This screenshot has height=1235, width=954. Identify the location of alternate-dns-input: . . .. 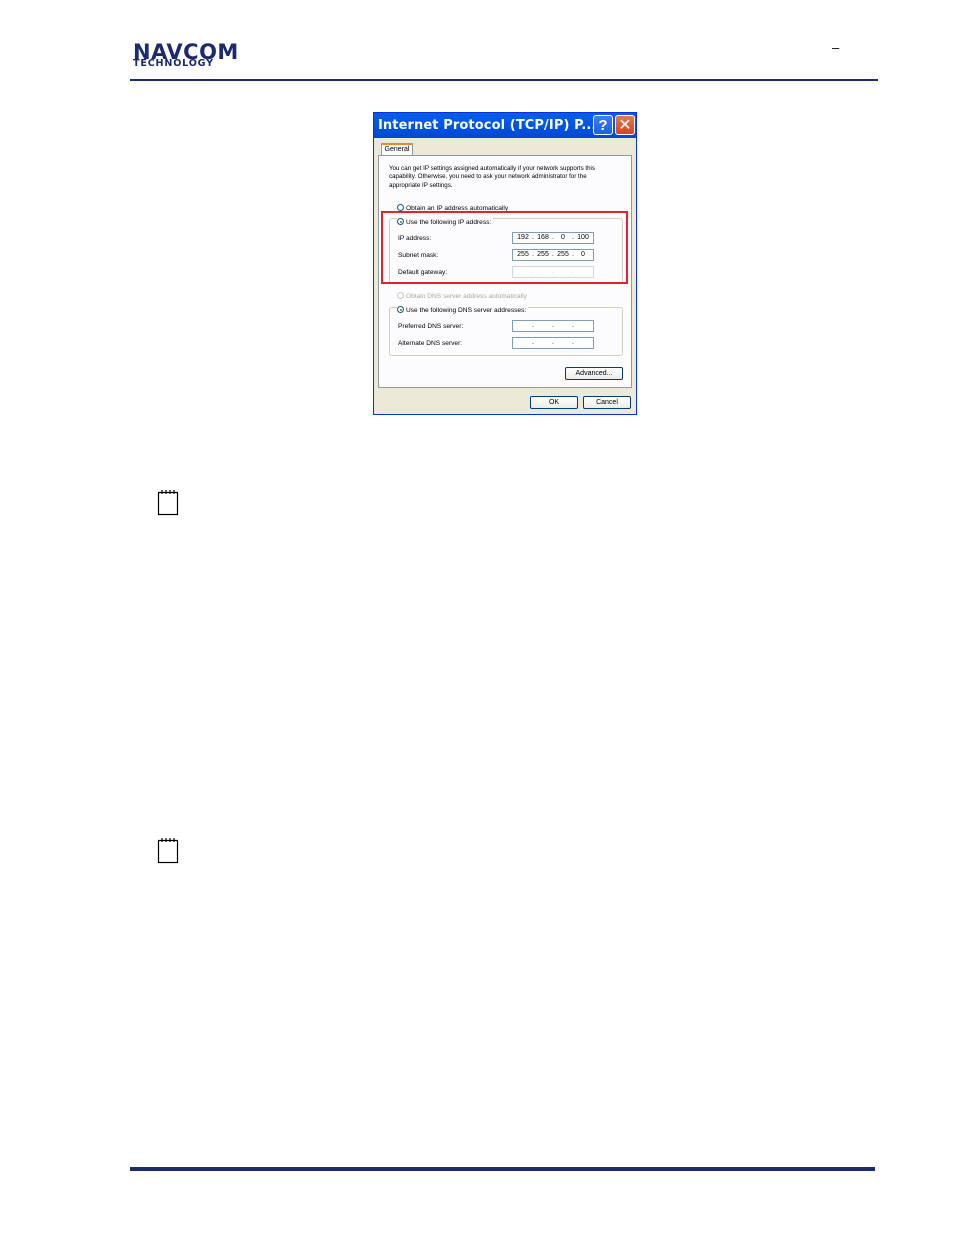
(553, 343).